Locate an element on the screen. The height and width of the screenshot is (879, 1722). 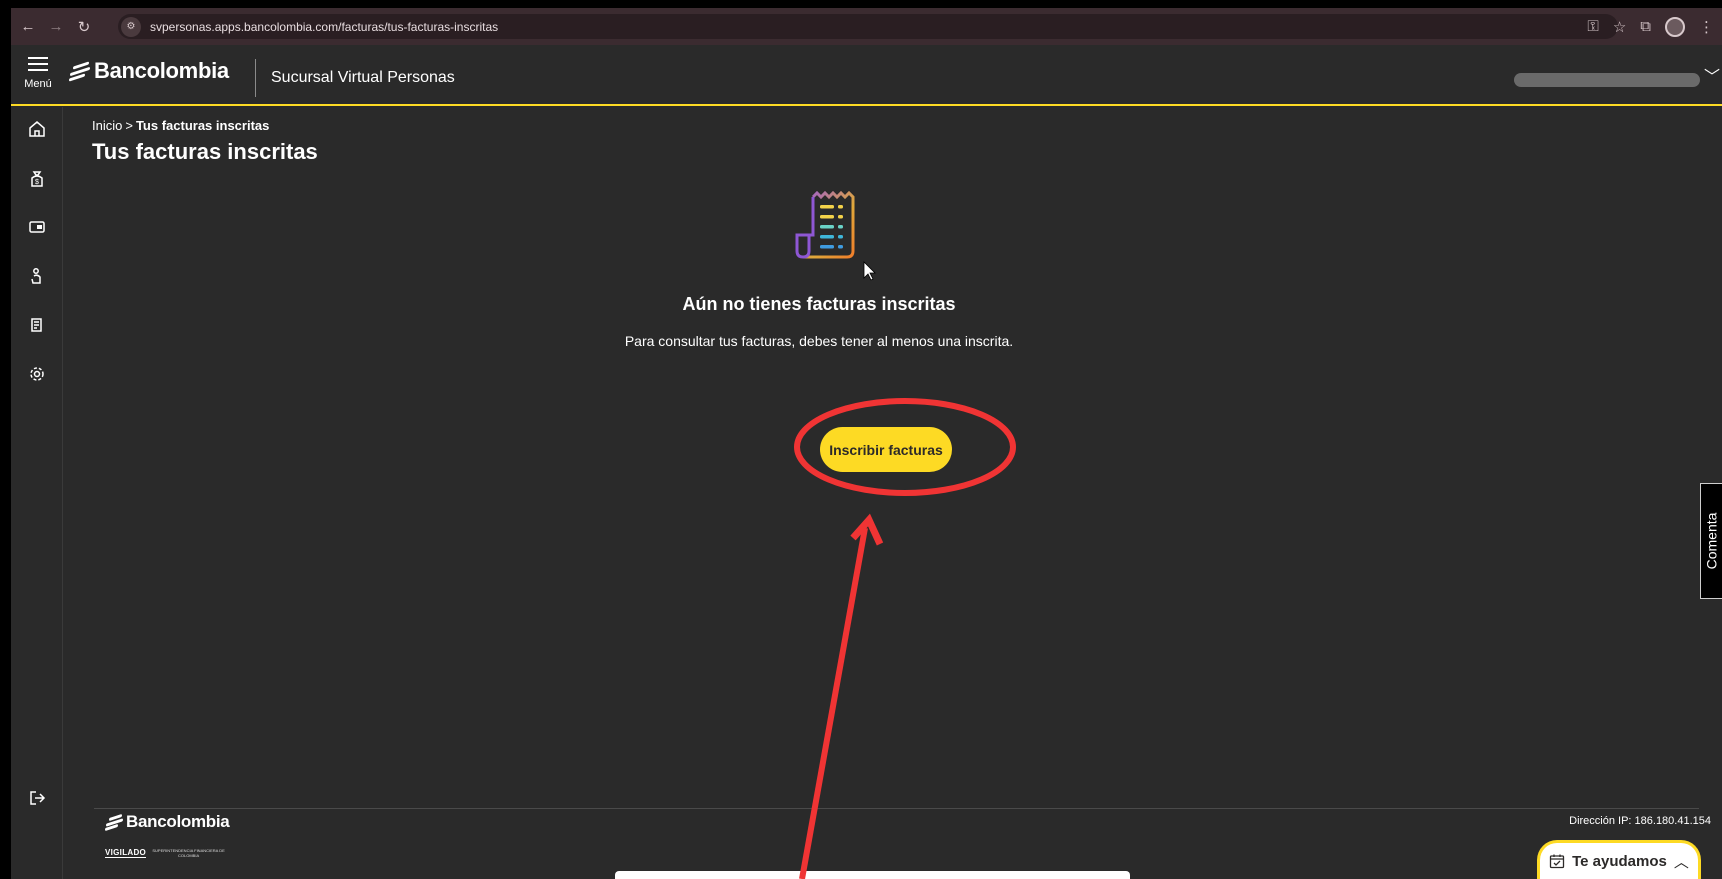
footer-brand-name: Bancolombia is located at coordinates (178, 821).